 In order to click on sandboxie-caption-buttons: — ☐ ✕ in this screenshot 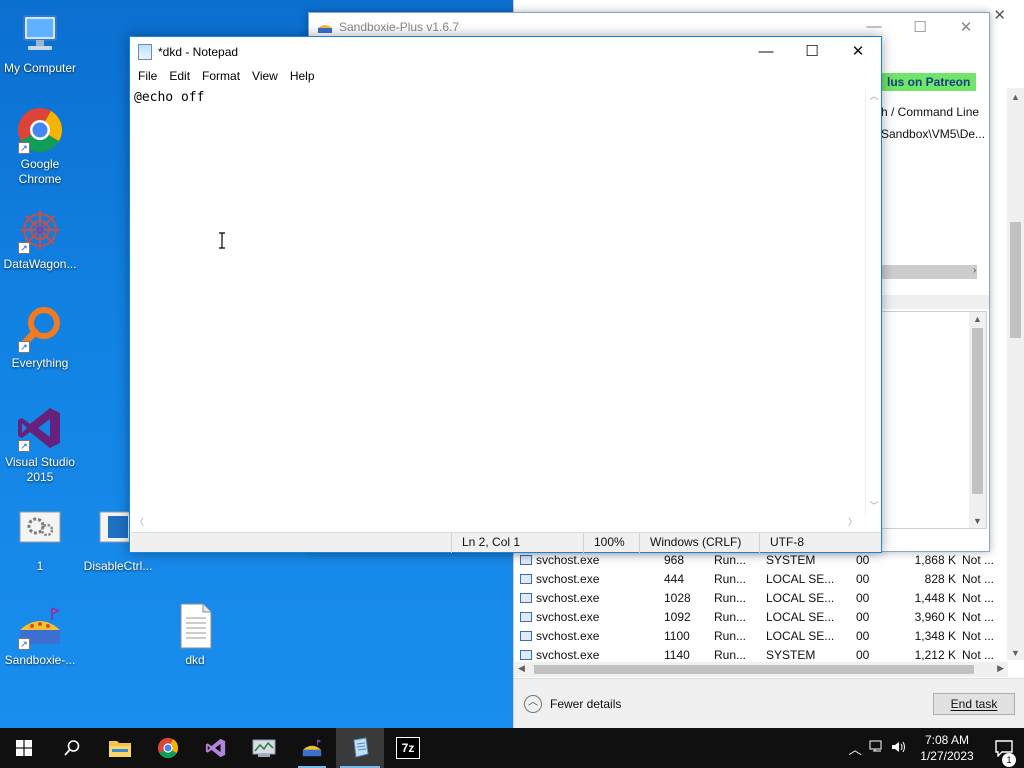, I will do `click(920, 27)`.